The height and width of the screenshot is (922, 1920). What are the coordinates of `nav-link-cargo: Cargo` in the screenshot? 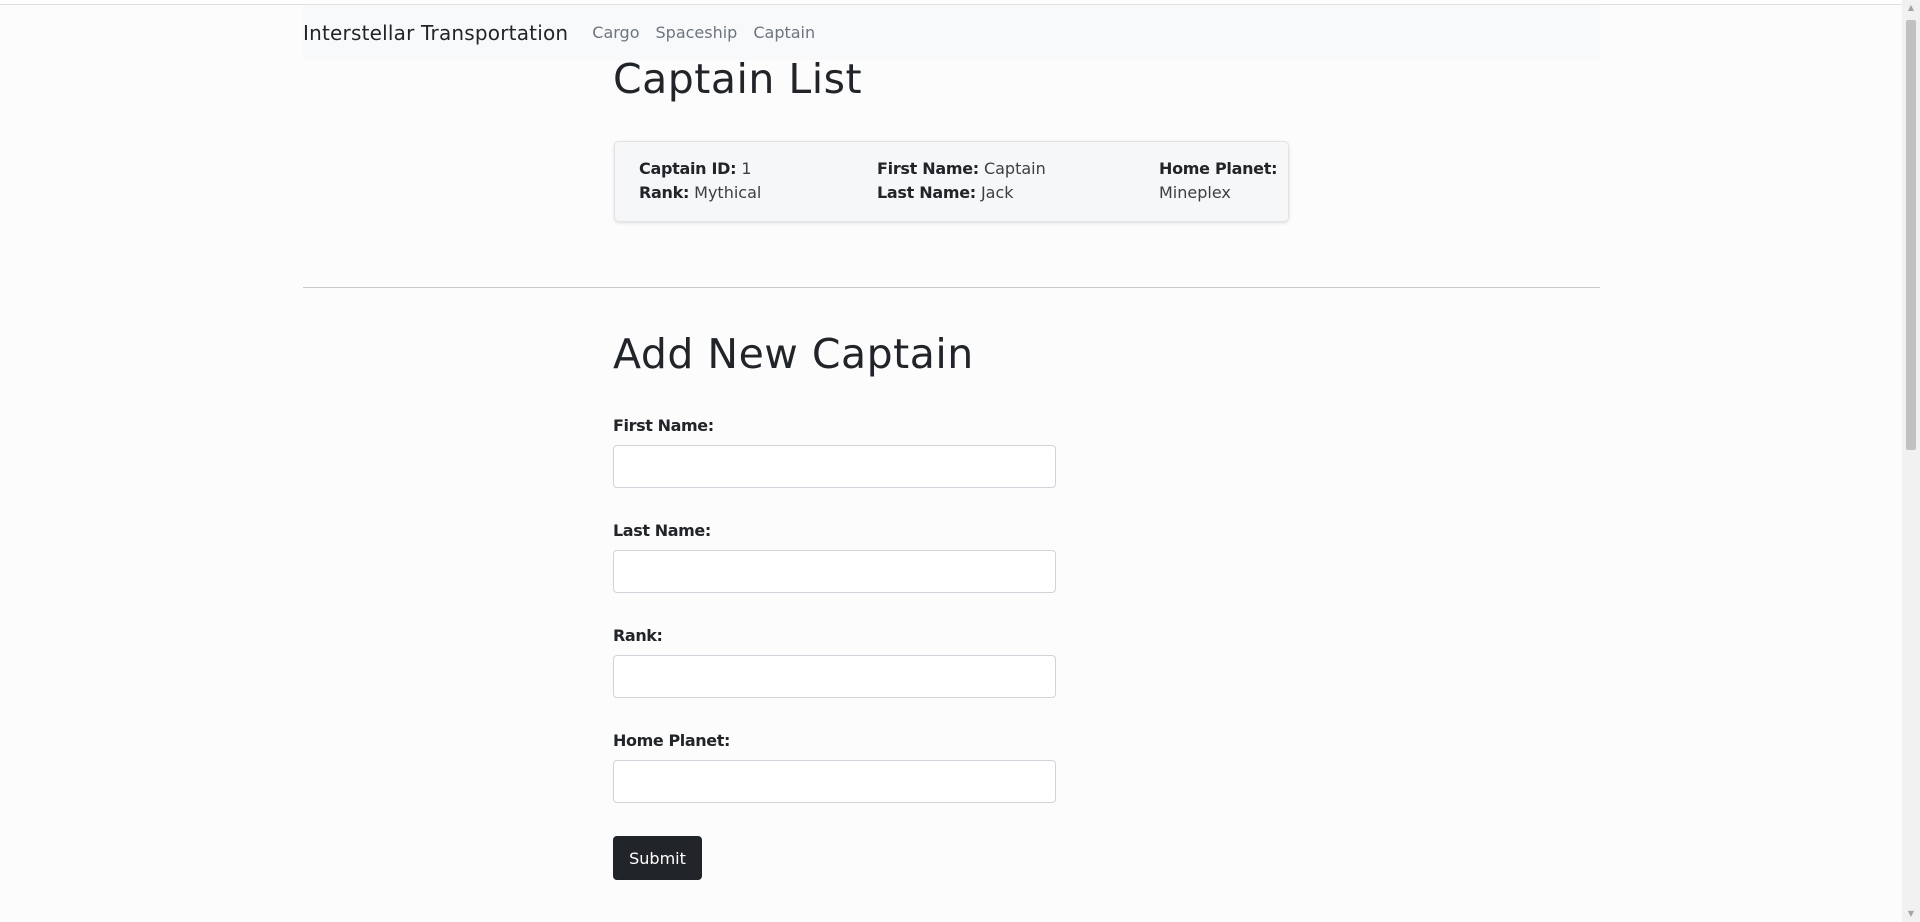 It's located at (615, 32).